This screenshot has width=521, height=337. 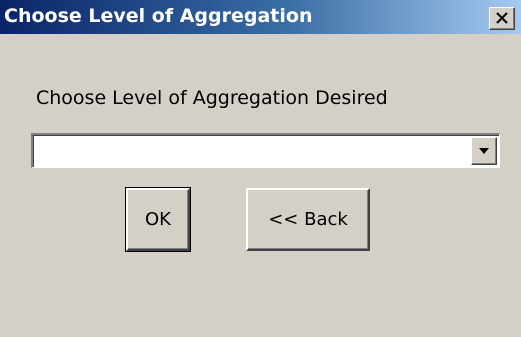 What do you see at coordinates (265, 150) in the screenshot?
I see `aggregation-level-dropdown` at bounding box center [265, 150].